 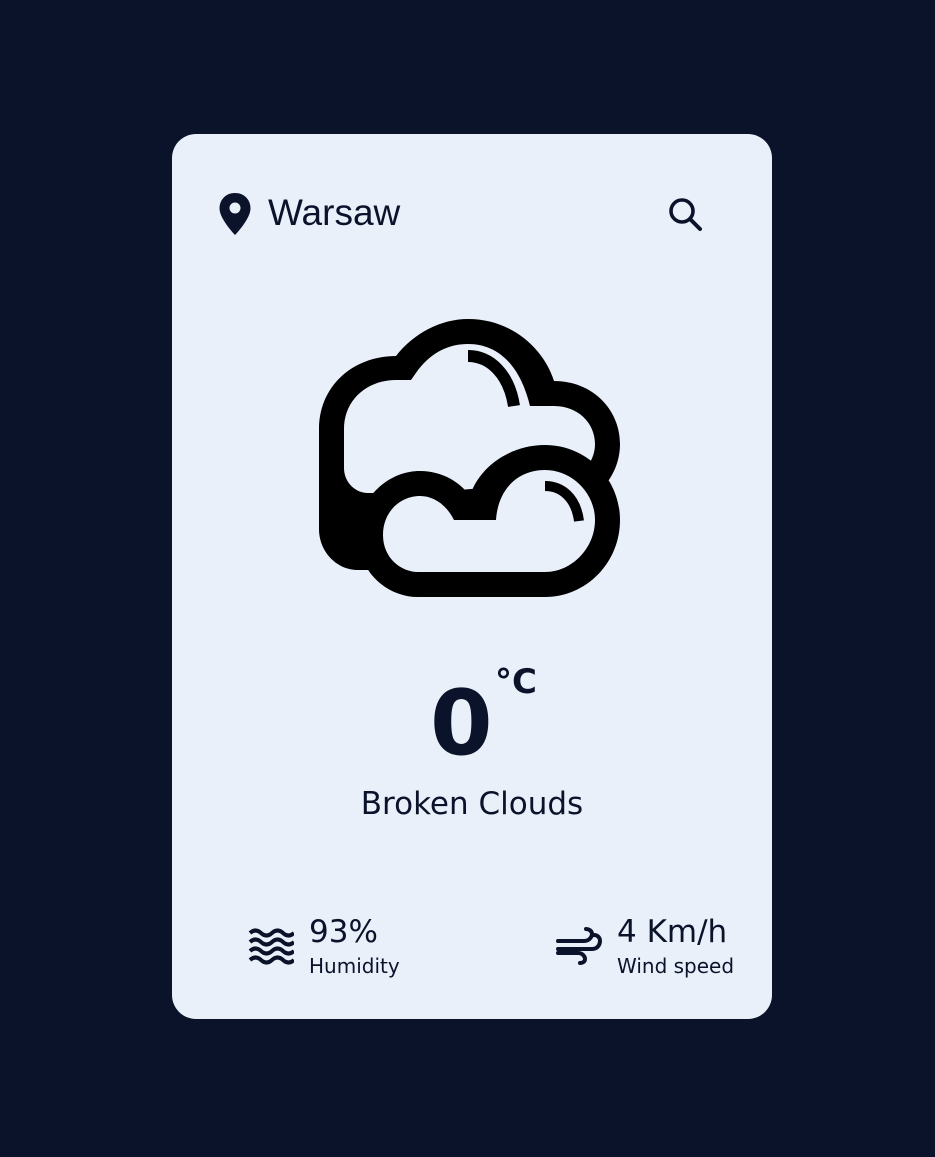 I want to click on temperature-unit: °C, so click(x=516, y=682).